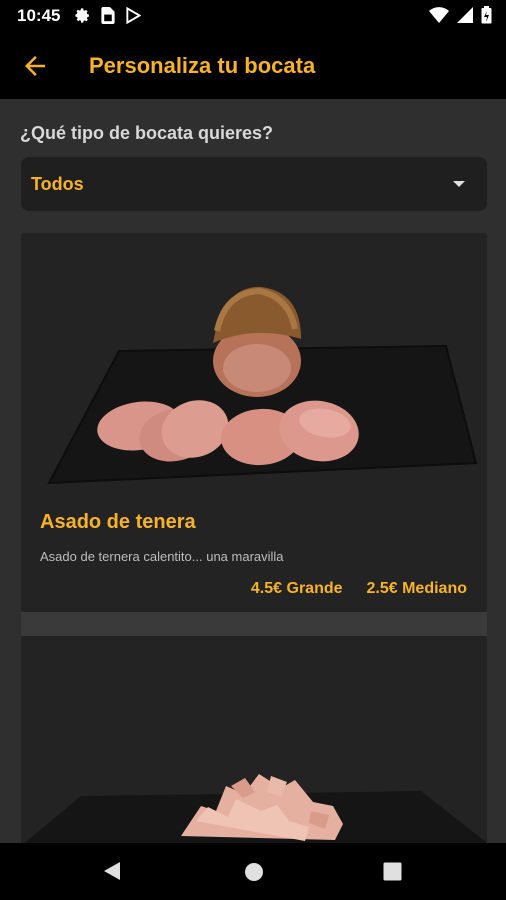  I want to click on card-prices: 4.5€ Grande 2.5€ Mediano, so click(359, 589).